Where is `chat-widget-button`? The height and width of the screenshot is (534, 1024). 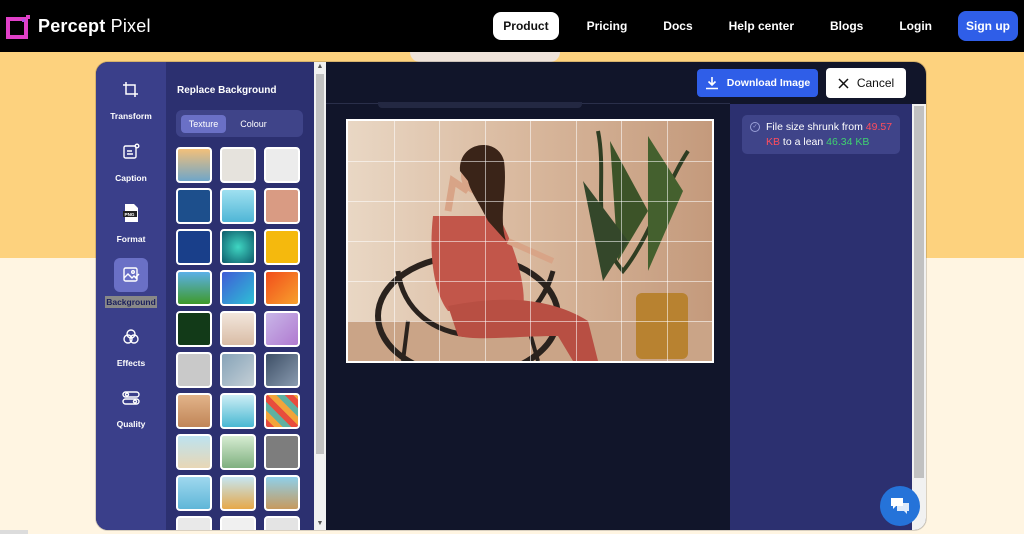 chat-widget-button is located at coordinates (900, 506).